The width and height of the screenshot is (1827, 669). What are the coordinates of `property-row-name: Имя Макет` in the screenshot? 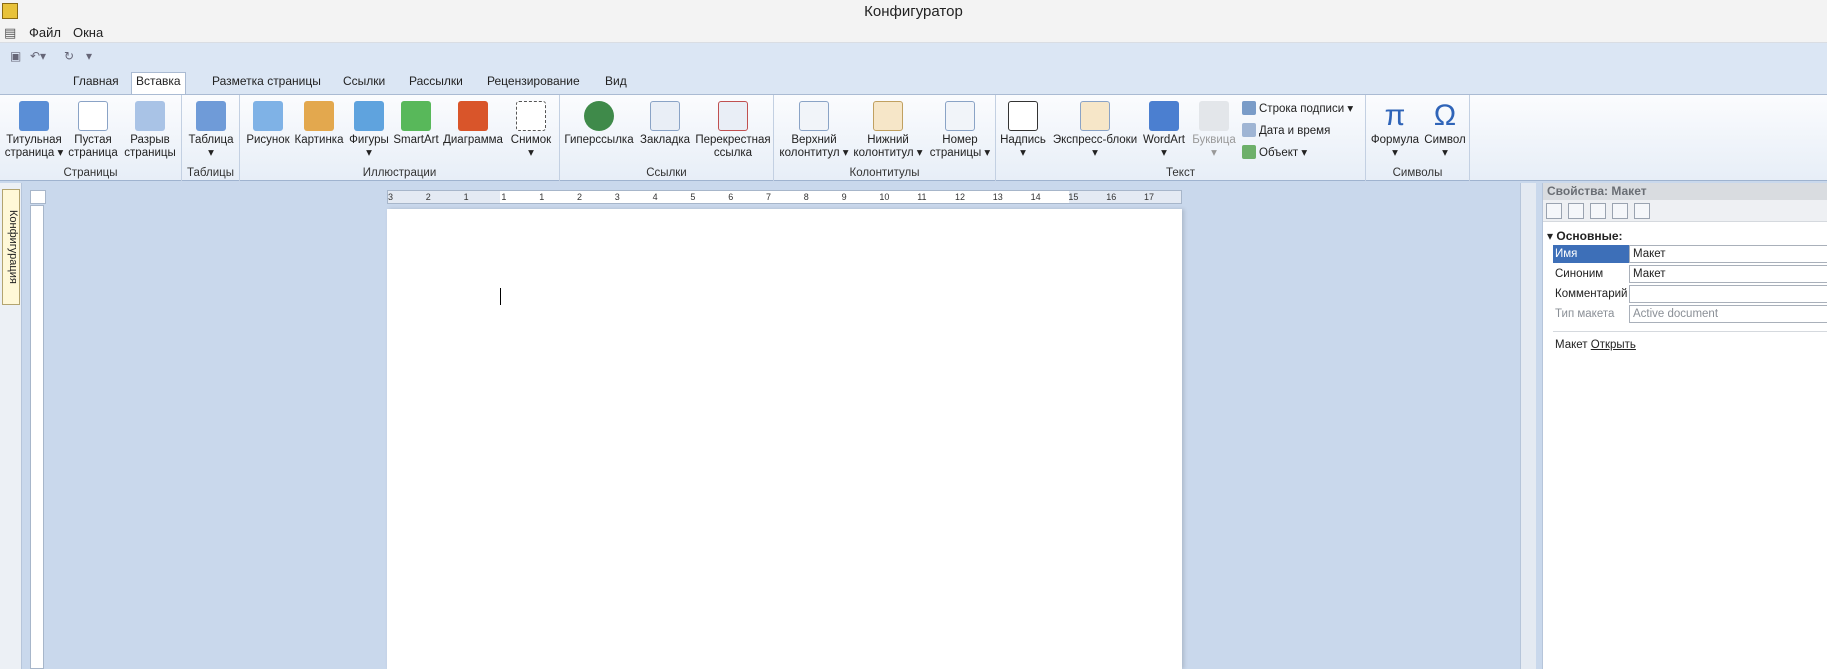 It's located at (1690, 254).